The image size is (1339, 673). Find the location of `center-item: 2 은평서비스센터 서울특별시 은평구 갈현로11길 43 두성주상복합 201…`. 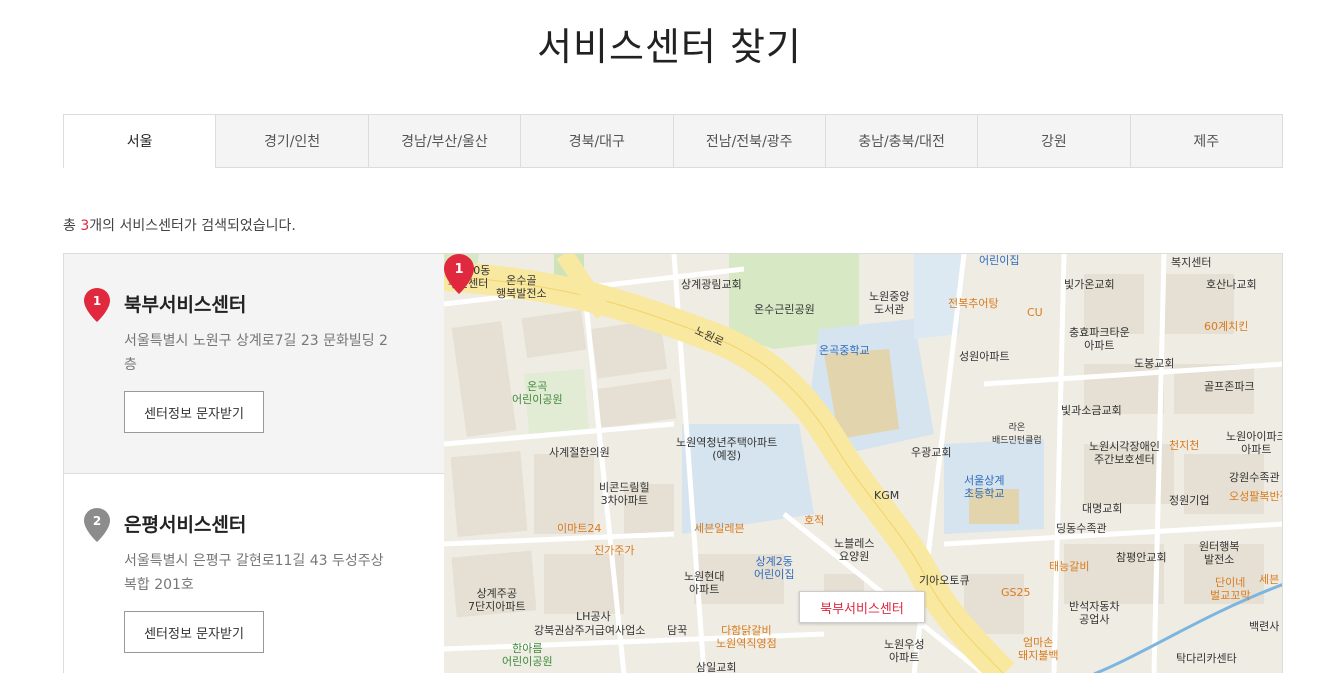

center-item: 2 은평서비스센터 서울특별시 은평구 갈현로11길 43 두성주상복합 201… is located at coordinates (254, 573).